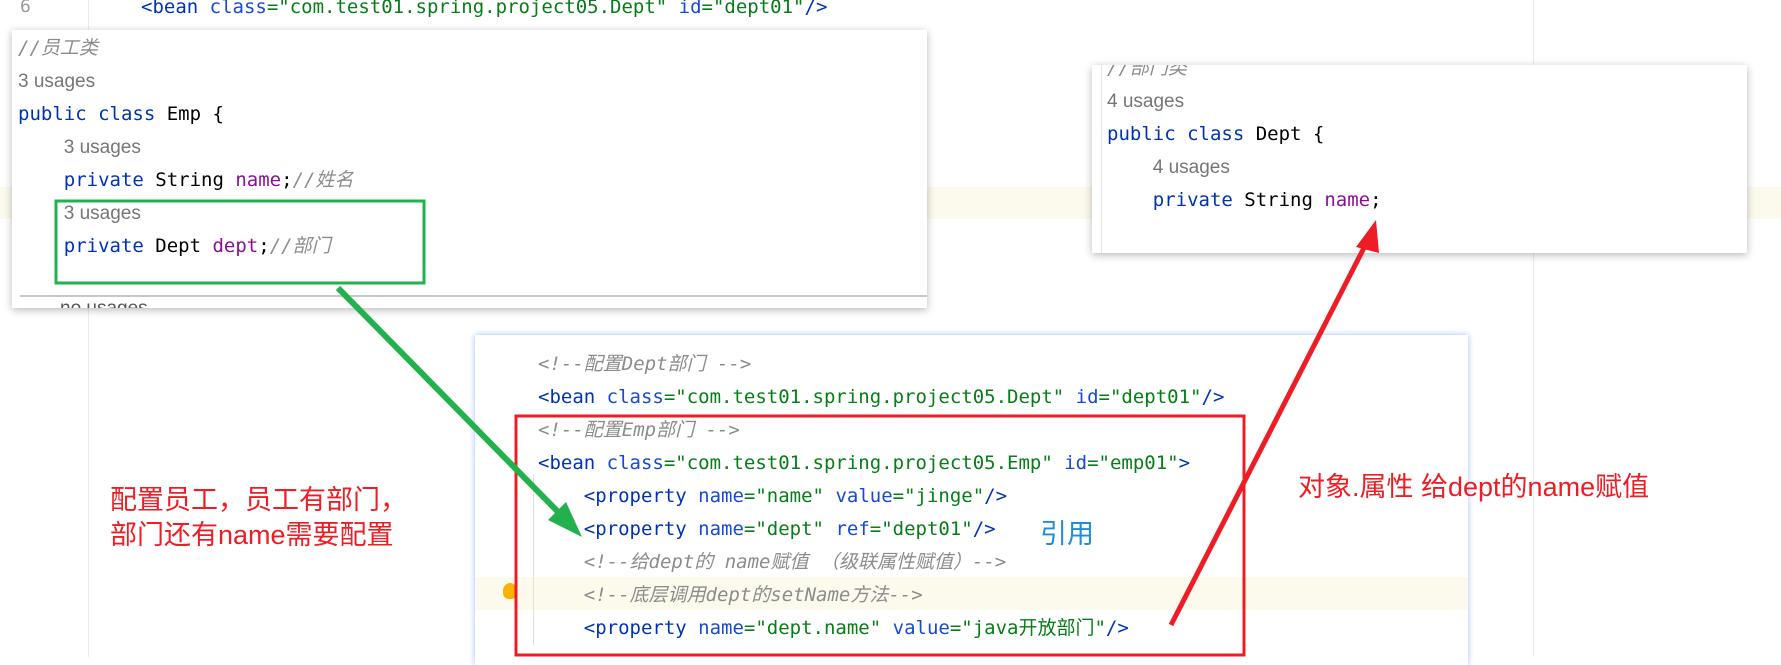  Describe the element at coordinates (453, 405) in the screenshot. I see `green-arrow` at that location.